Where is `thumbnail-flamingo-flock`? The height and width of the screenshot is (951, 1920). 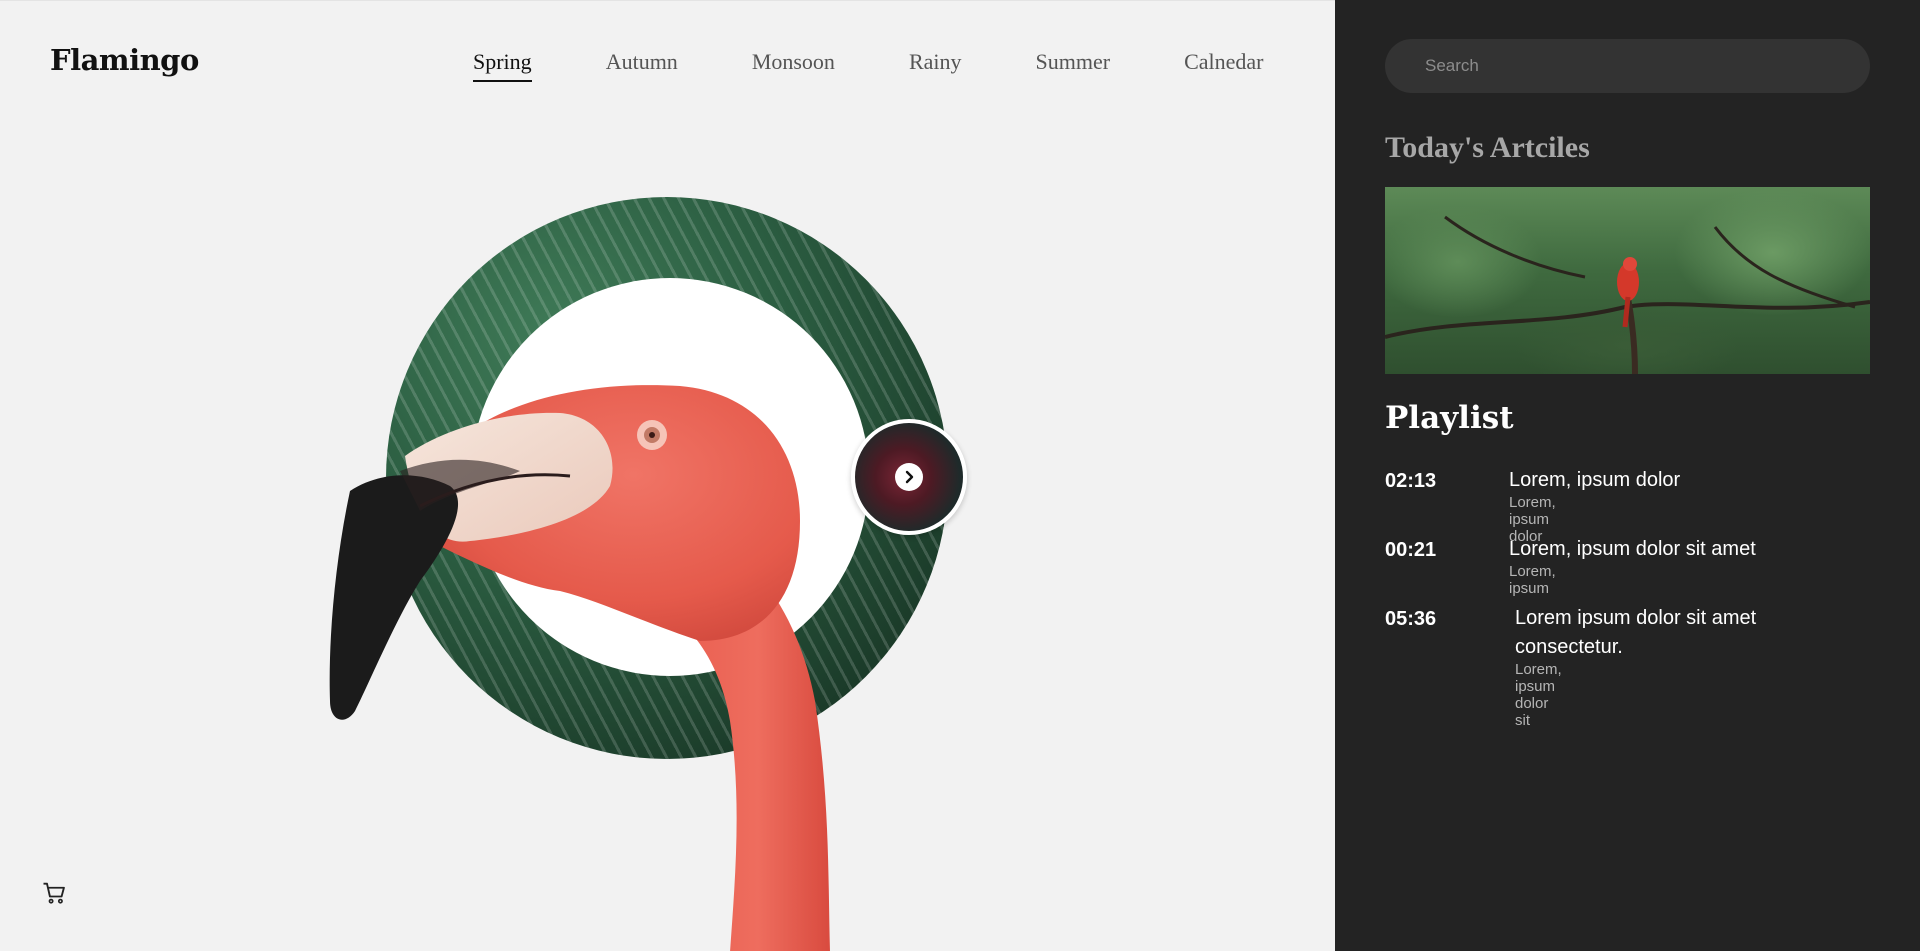 thumbnail-flamingo-flock is located at coordinates (909, 477).